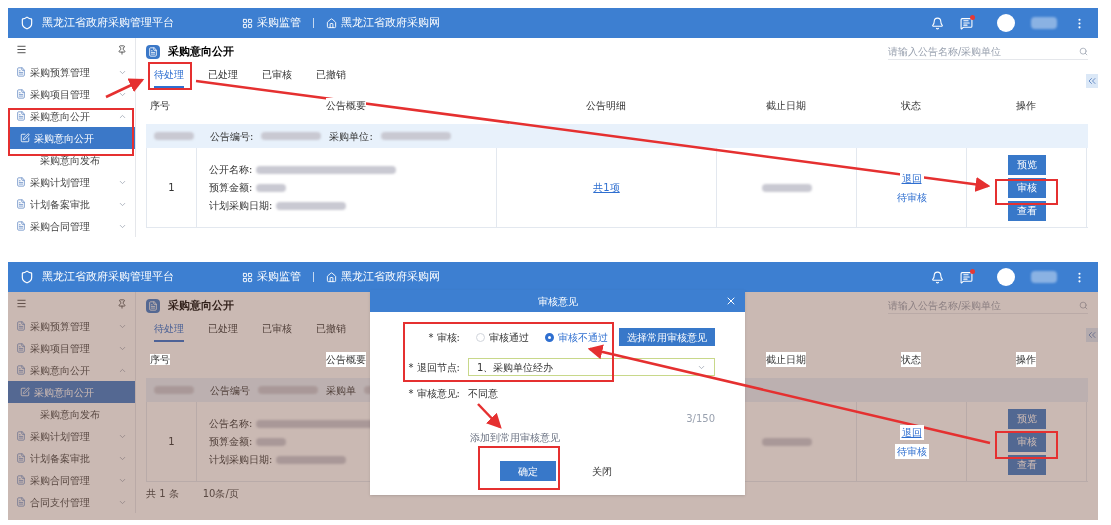  Describe the element at coordinates (351, 136) in the screenshot. I see `group-label: 采购单位:` at that location.